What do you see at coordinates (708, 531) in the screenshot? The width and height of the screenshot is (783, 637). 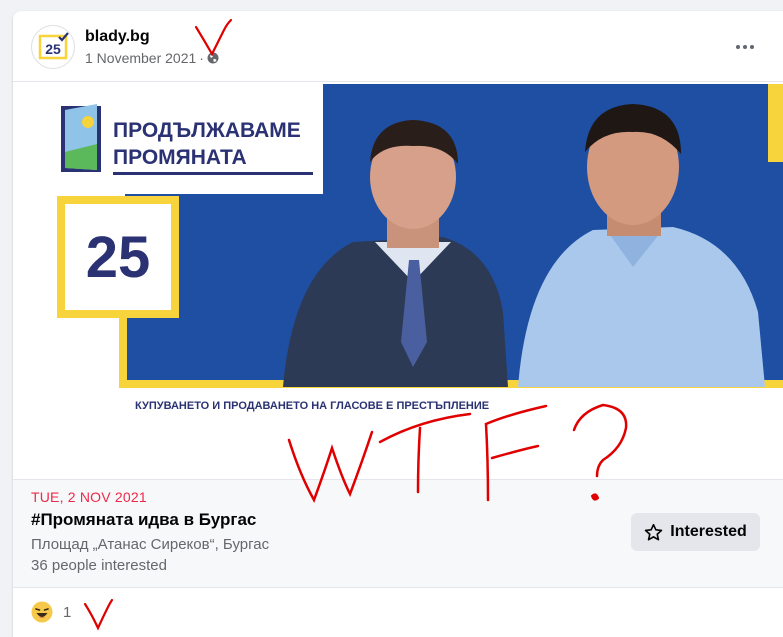 I see `interested-button-label: Interested` at bounding box center [708, 531].